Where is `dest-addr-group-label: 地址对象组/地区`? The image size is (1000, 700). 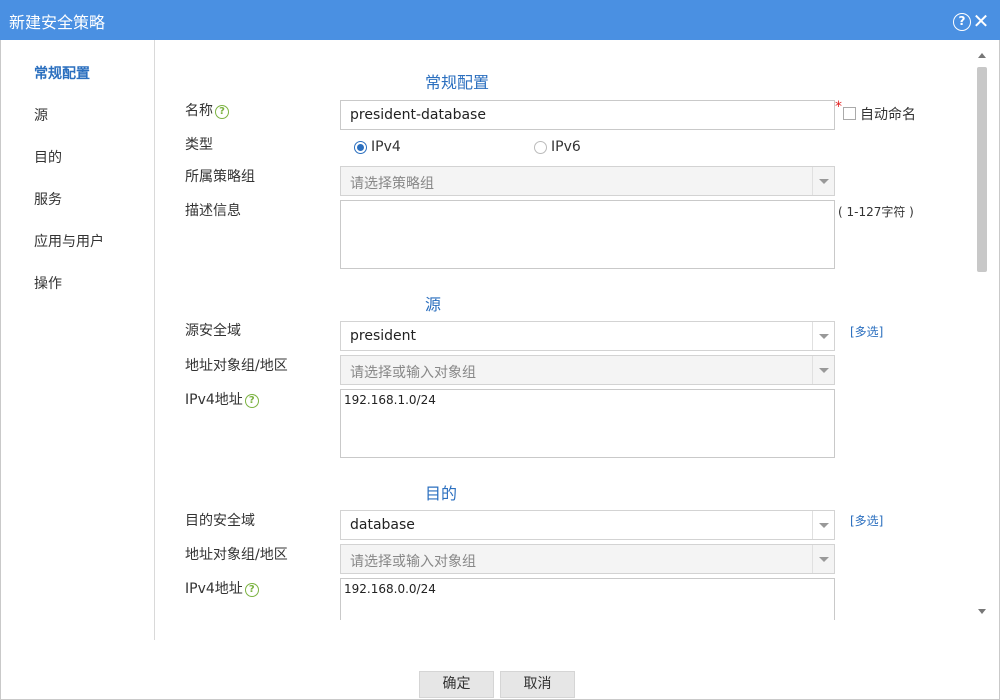
dest-addr-group-label: 地址对象组/地区 is located at coordinates (236, 555).